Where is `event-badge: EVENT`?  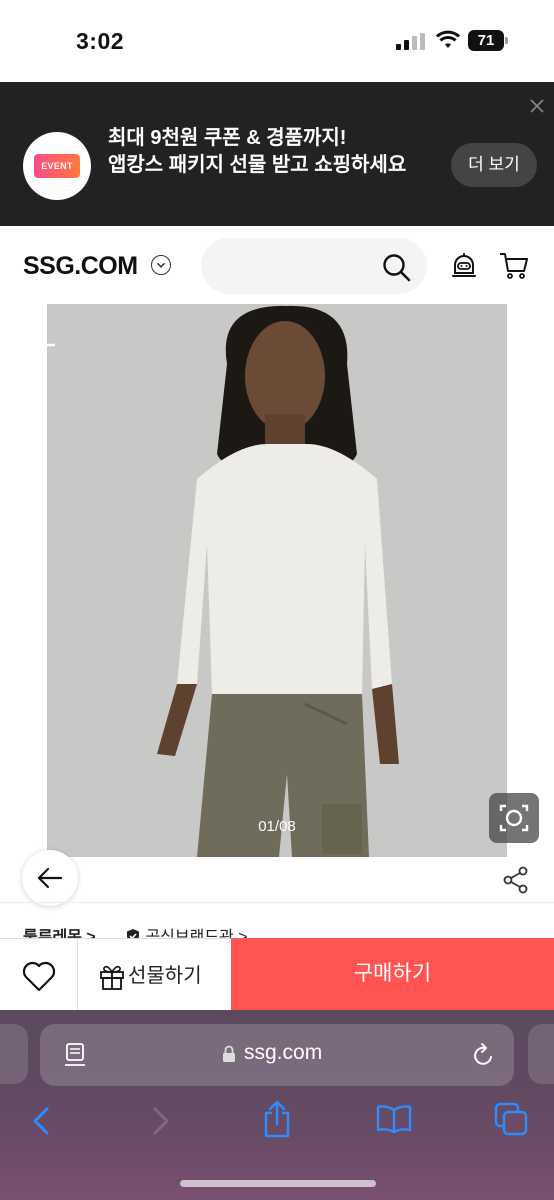
event-badge: EVENT is located at coordinates (57, 166).